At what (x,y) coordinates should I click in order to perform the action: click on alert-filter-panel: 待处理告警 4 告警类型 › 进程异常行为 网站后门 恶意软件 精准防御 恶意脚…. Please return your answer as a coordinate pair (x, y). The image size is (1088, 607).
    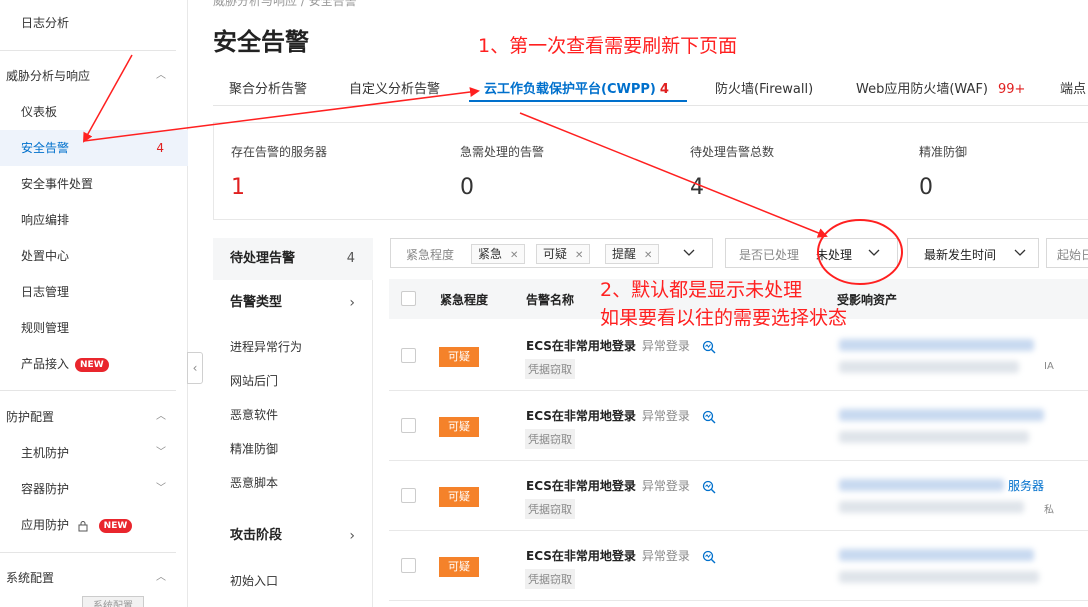
    Looking at the image, I should click on (293, 422).